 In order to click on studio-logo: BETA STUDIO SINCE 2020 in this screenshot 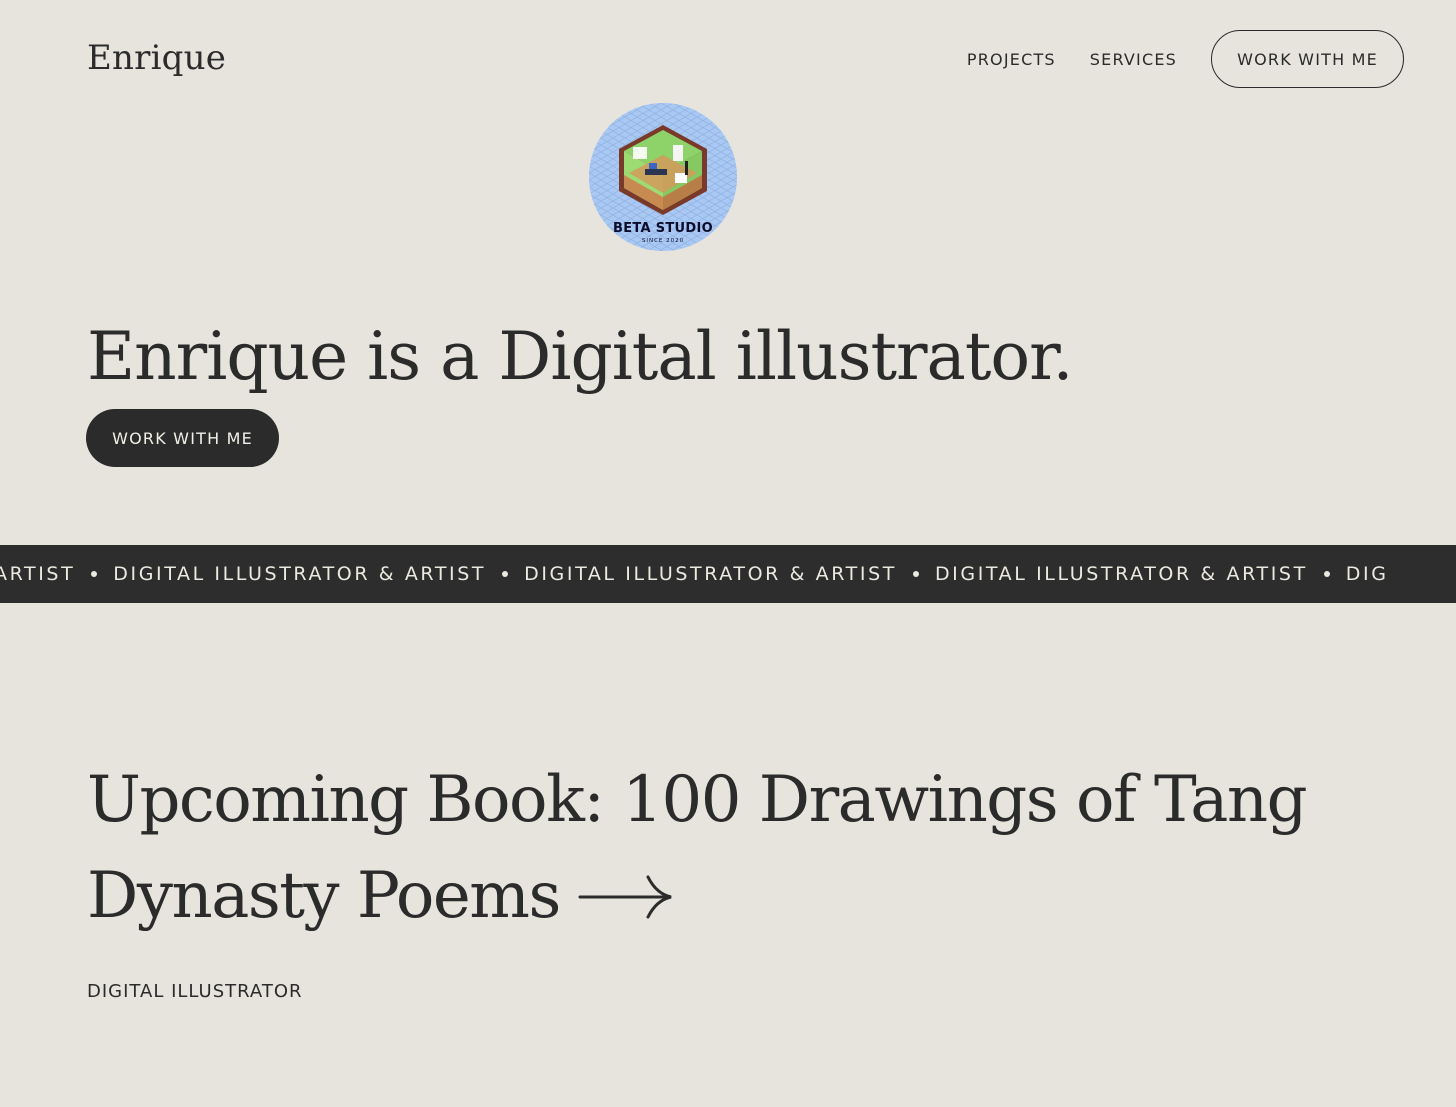, I will do `click(663, 177)`.